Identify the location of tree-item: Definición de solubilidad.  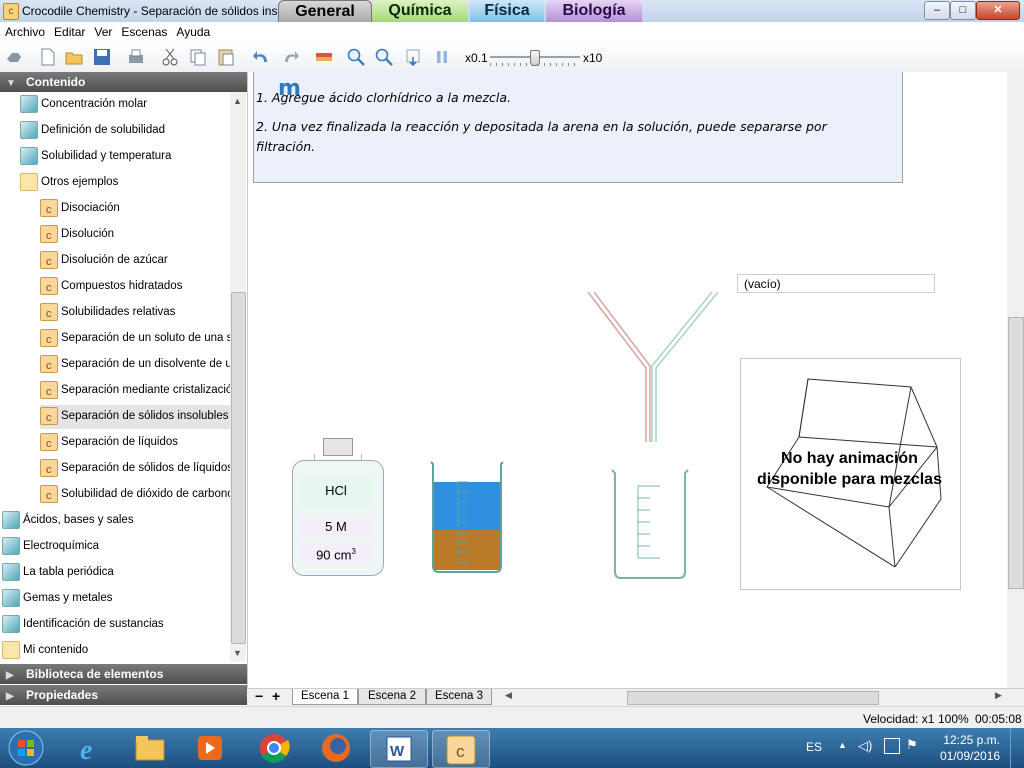
(125, 131).